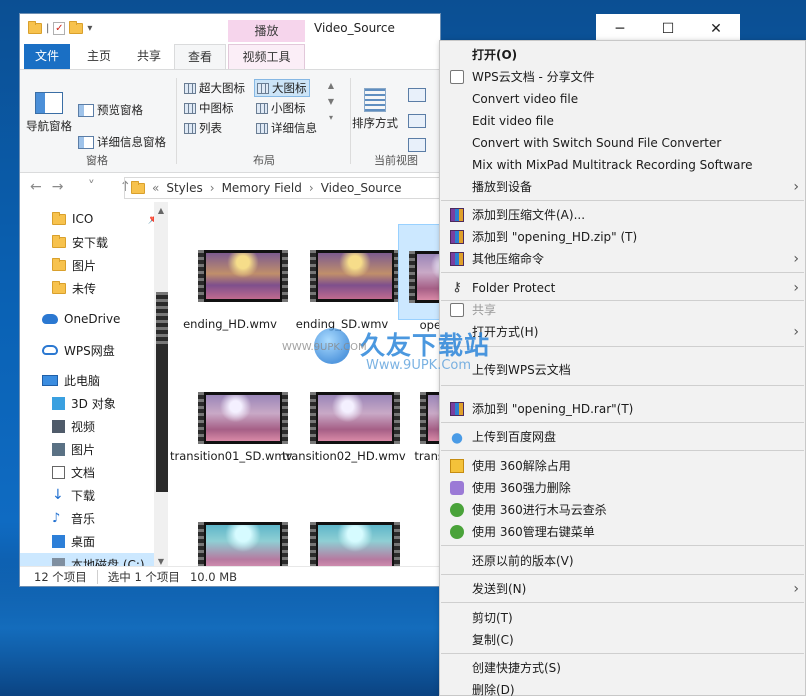 The image size is (806, 696). Describe the element at coordinates (419, 278) in the screenshot. I see `file-item-selected: open` at that location.